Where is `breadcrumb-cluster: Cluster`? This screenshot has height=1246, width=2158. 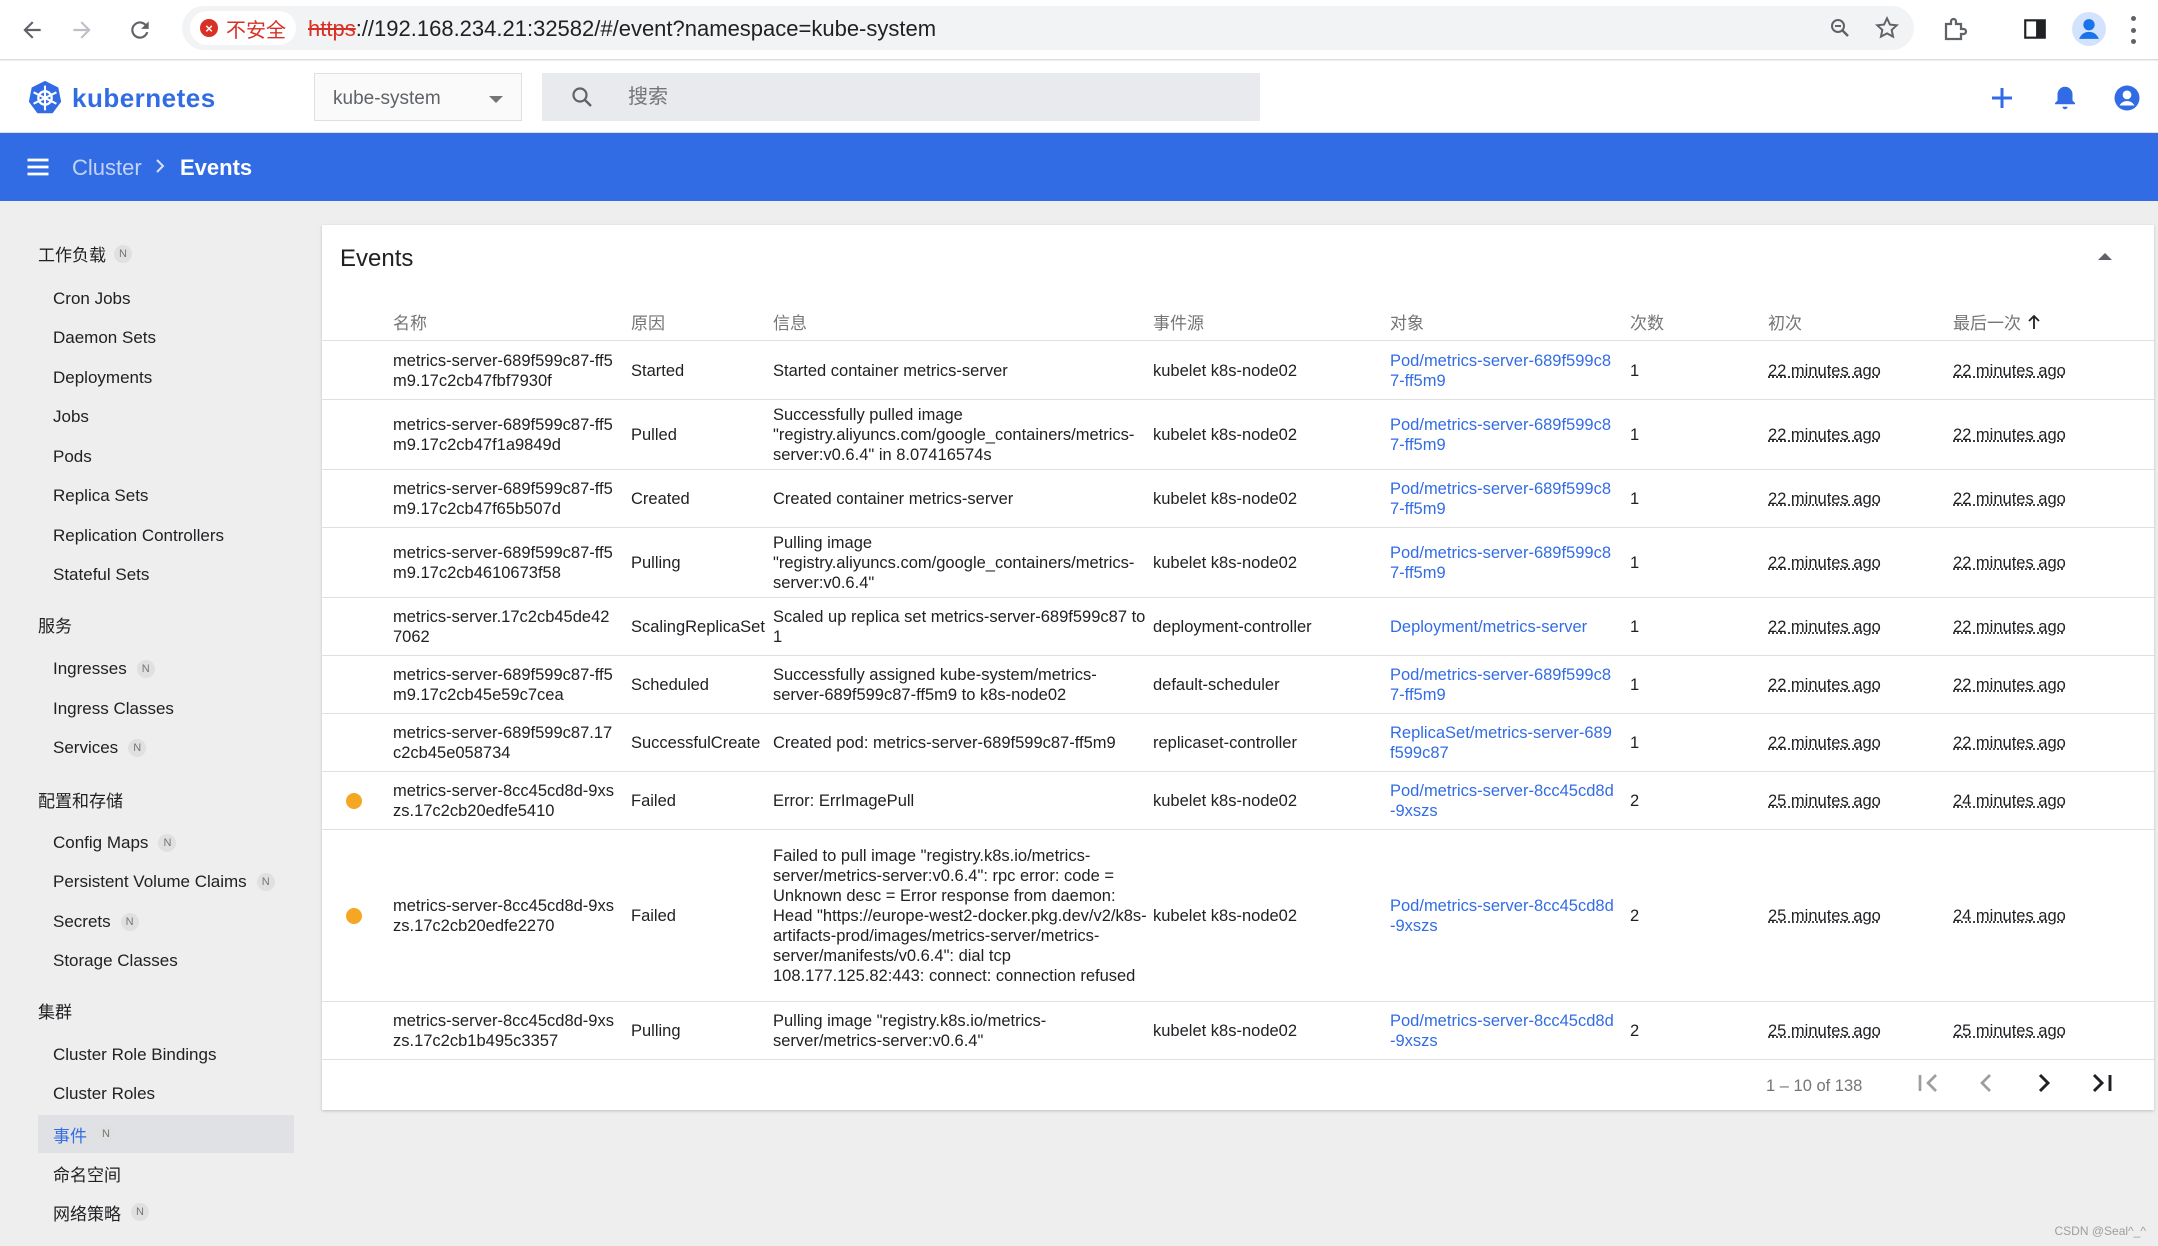 breadcrumb-cluster: Cluster is located at coordinates (107, 168).